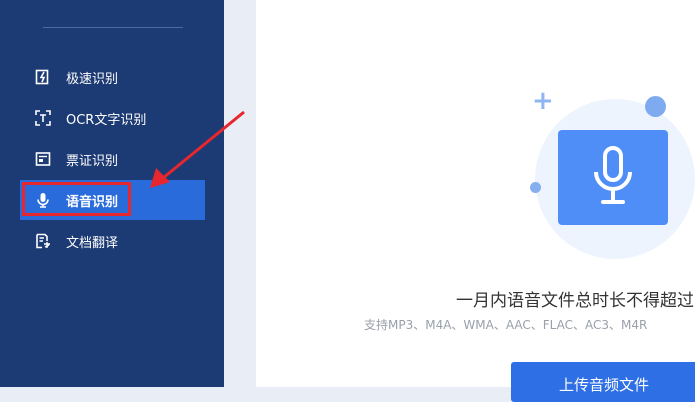 The width and height of the screenshot is (695, 402). I want to click on gap-panel, so click(240, 193).